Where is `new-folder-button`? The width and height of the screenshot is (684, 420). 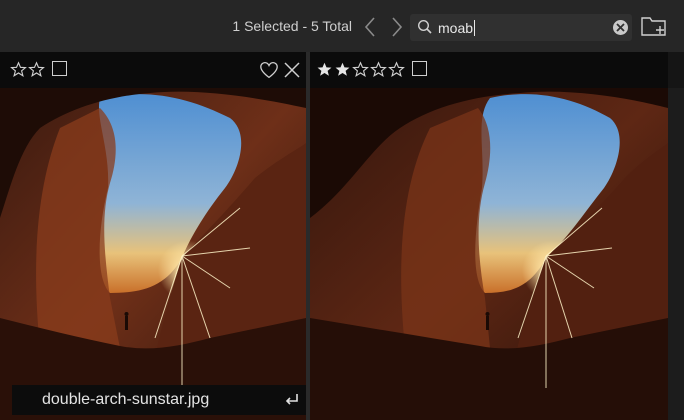
new-folder-button is located at coordinates (654, 28).